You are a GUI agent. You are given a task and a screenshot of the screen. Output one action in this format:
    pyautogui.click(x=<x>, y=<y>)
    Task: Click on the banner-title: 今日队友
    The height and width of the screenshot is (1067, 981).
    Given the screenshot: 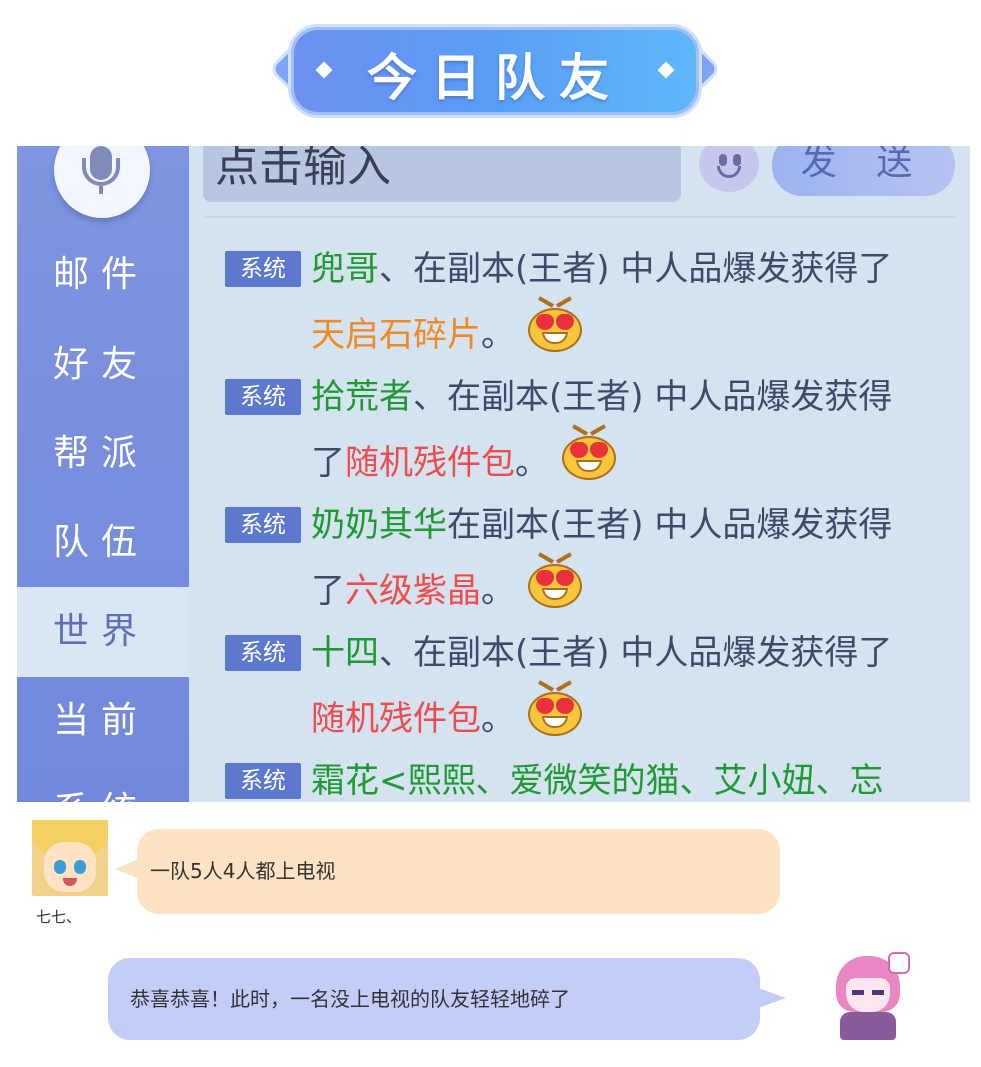 What is the action you would take?
    pyautogui.click(x=495, y=78)
    